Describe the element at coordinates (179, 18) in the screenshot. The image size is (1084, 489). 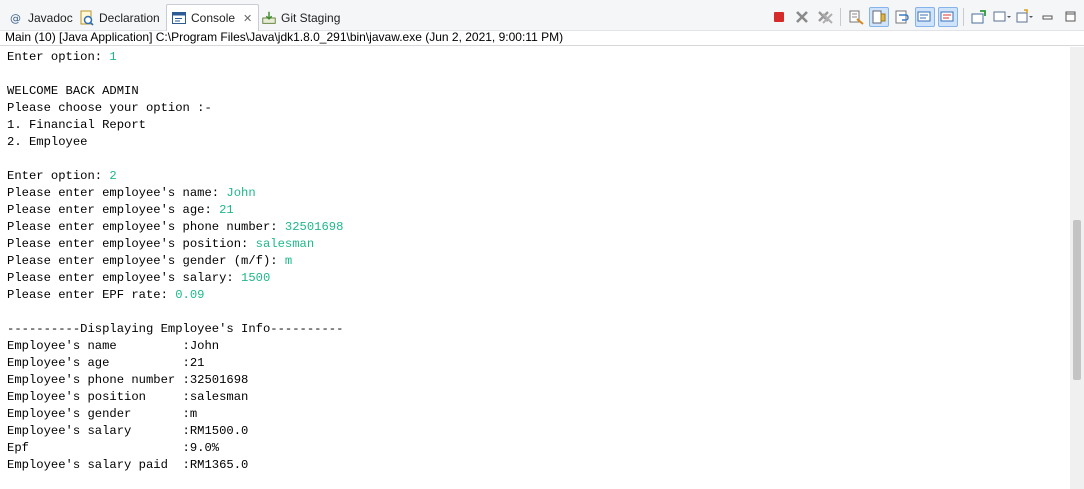
I see `console-icon` at that location.